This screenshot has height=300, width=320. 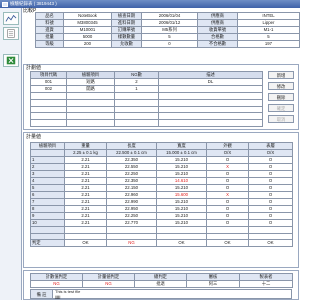 What do you see at coordinates (268, 44) in the screenshot?
I see `field-value: 197` at bounding box center [268, 44].